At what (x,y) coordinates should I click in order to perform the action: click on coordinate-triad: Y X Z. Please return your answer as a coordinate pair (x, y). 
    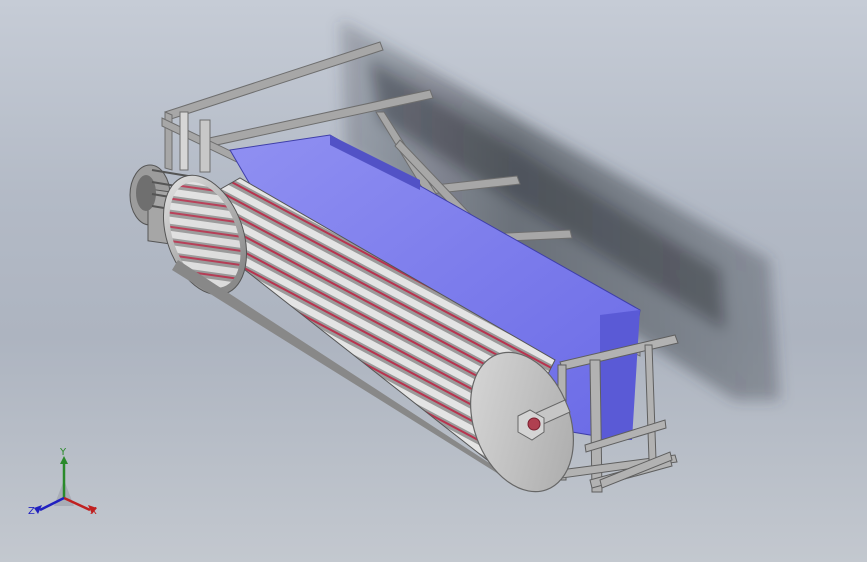
    Looking at the image, I should click on (64, 488).